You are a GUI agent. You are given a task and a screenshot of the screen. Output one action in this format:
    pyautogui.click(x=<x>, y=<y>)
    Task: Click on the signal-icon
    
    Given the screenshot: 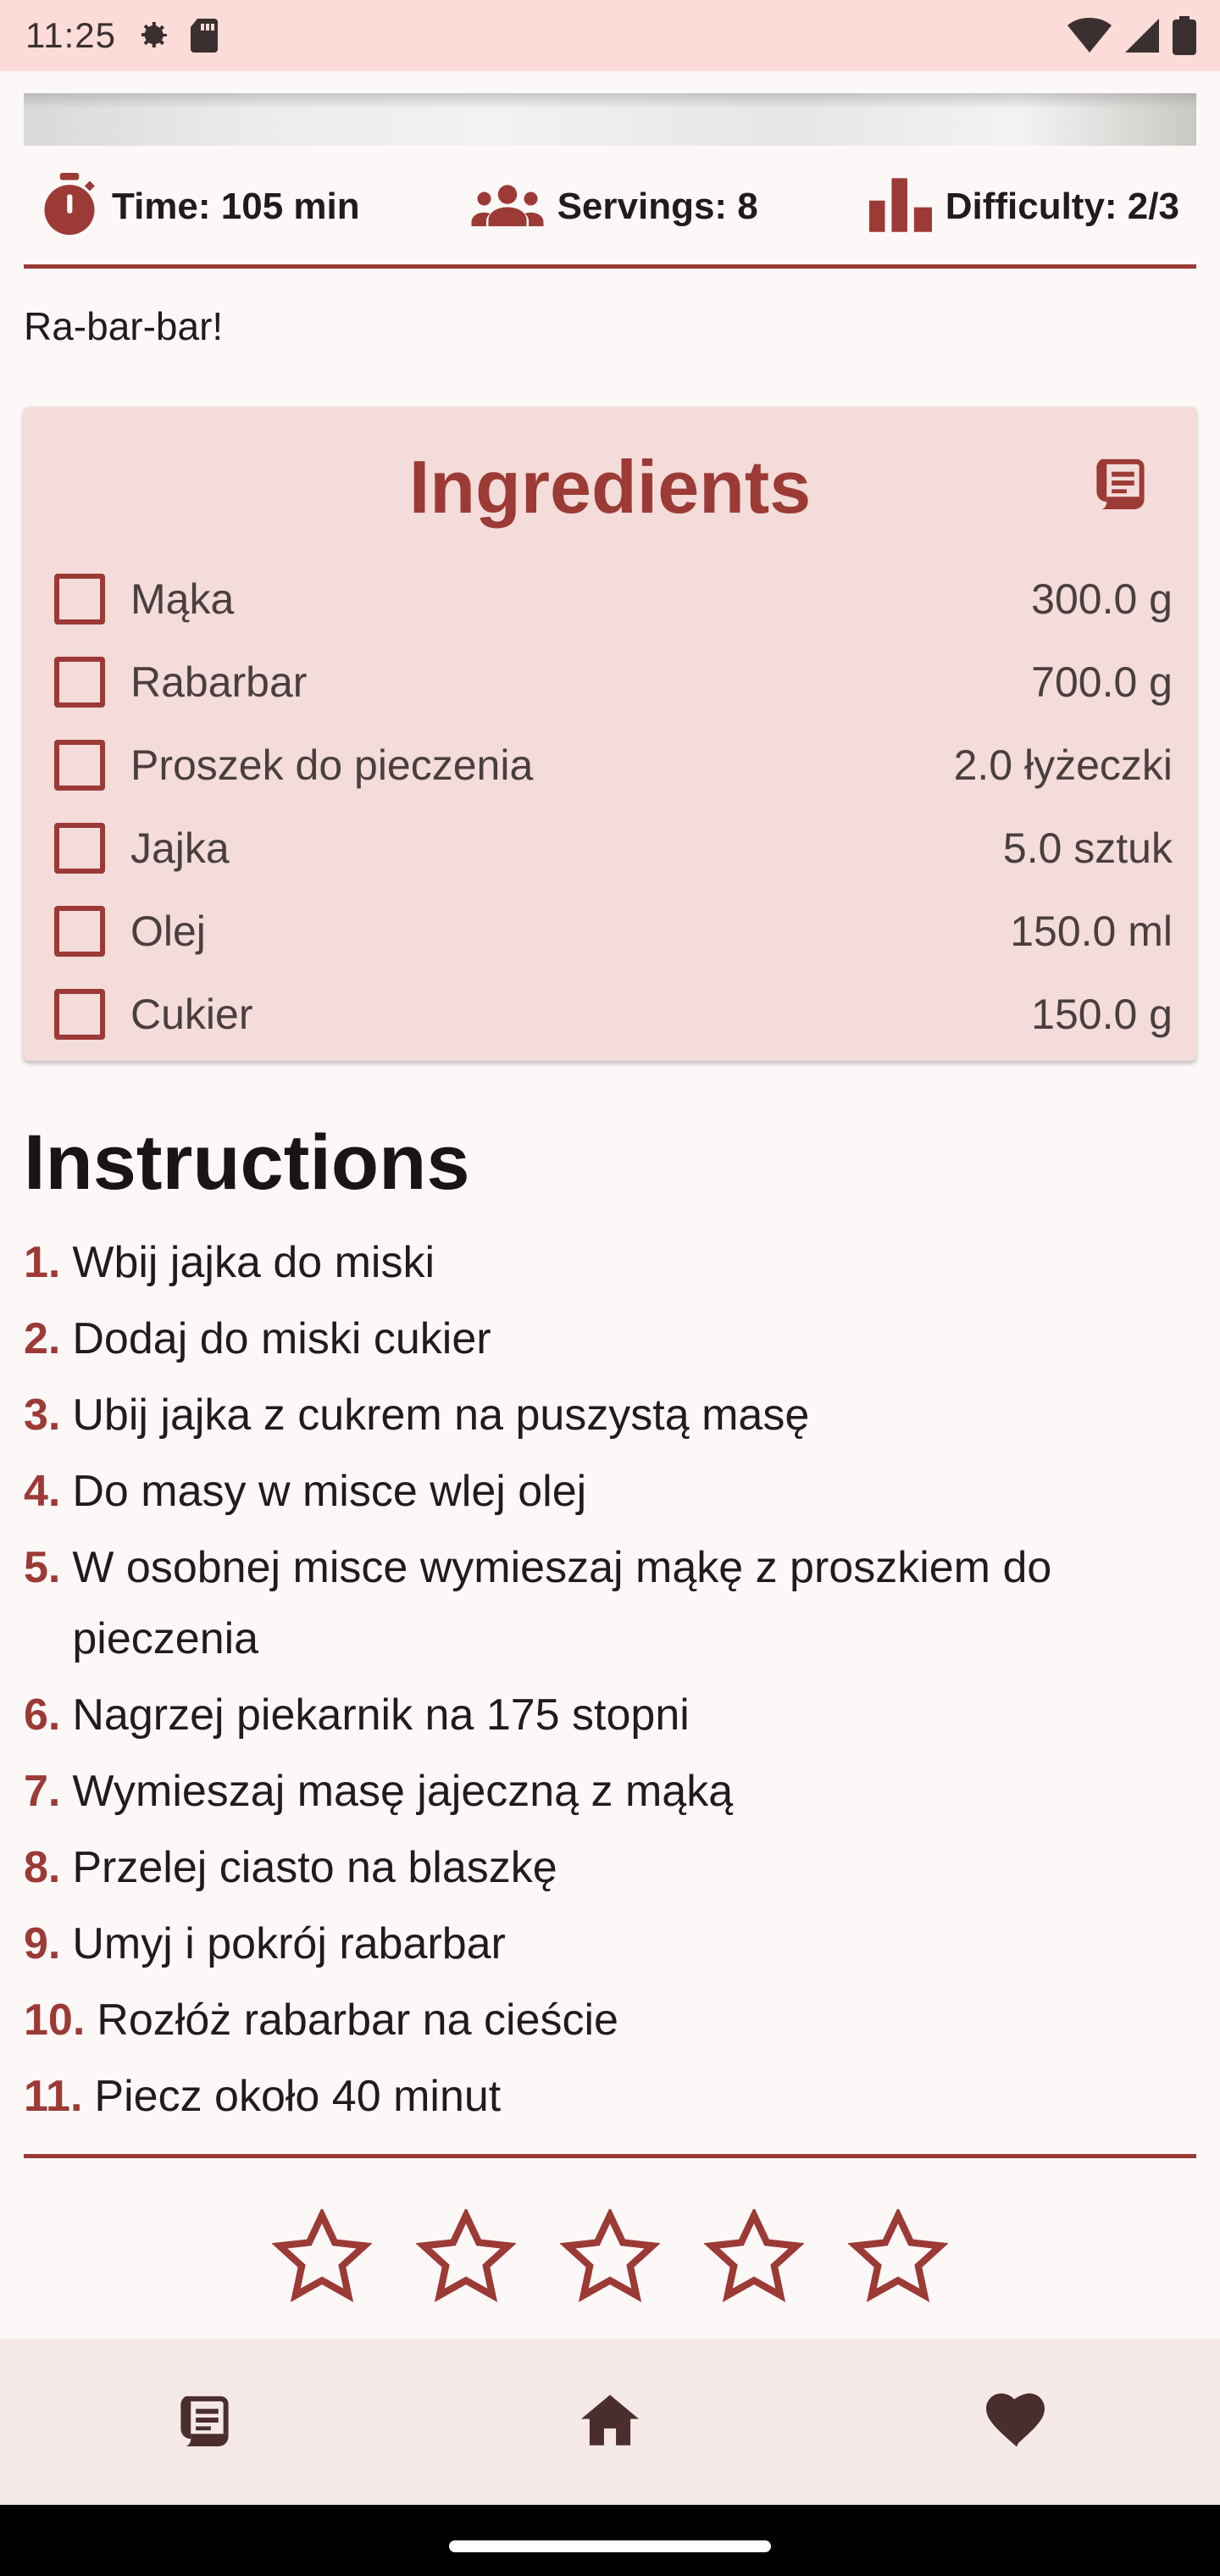 What is the action you would take?
    pyautogui.click(x=1142, y=35)
    